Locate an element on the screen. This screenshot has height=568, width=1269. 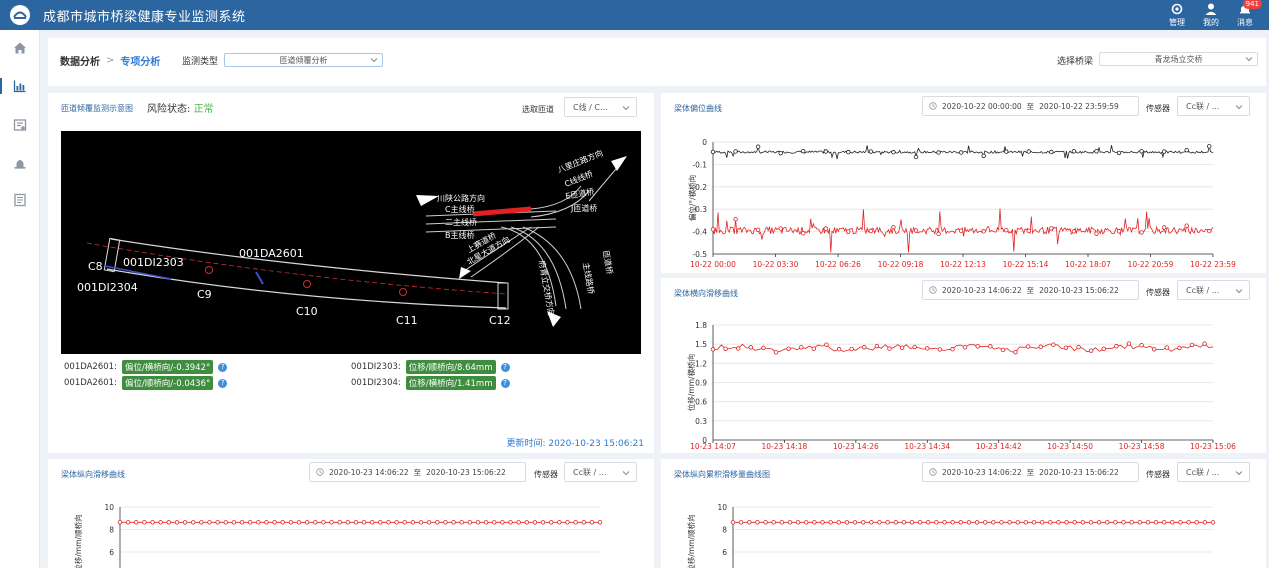
report-icon is located at coordinates (20, 125).